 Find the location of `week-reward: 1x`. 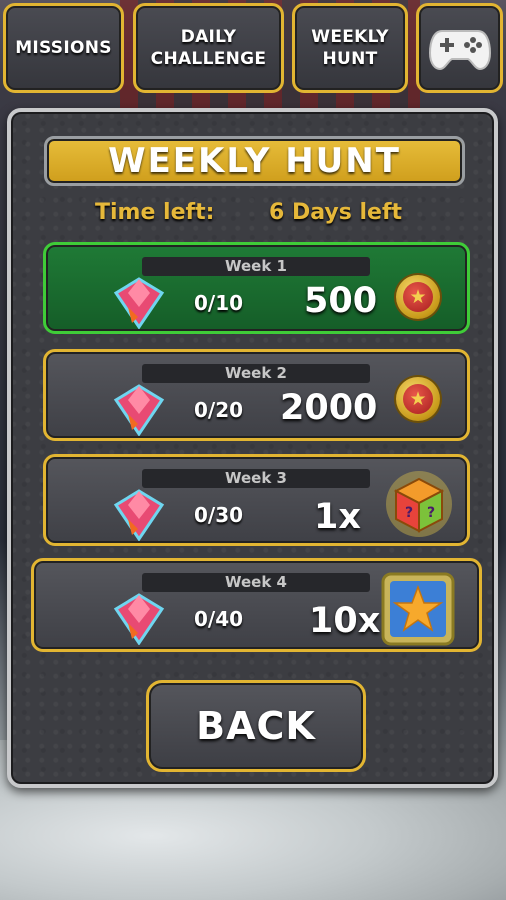

week-reward: 1x is located at coordinates (337, 517).